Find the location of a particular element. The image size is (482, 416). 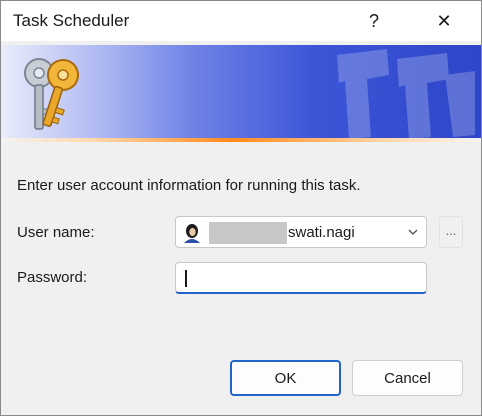

chevron-down-icon is located at coordinates (413, 232).